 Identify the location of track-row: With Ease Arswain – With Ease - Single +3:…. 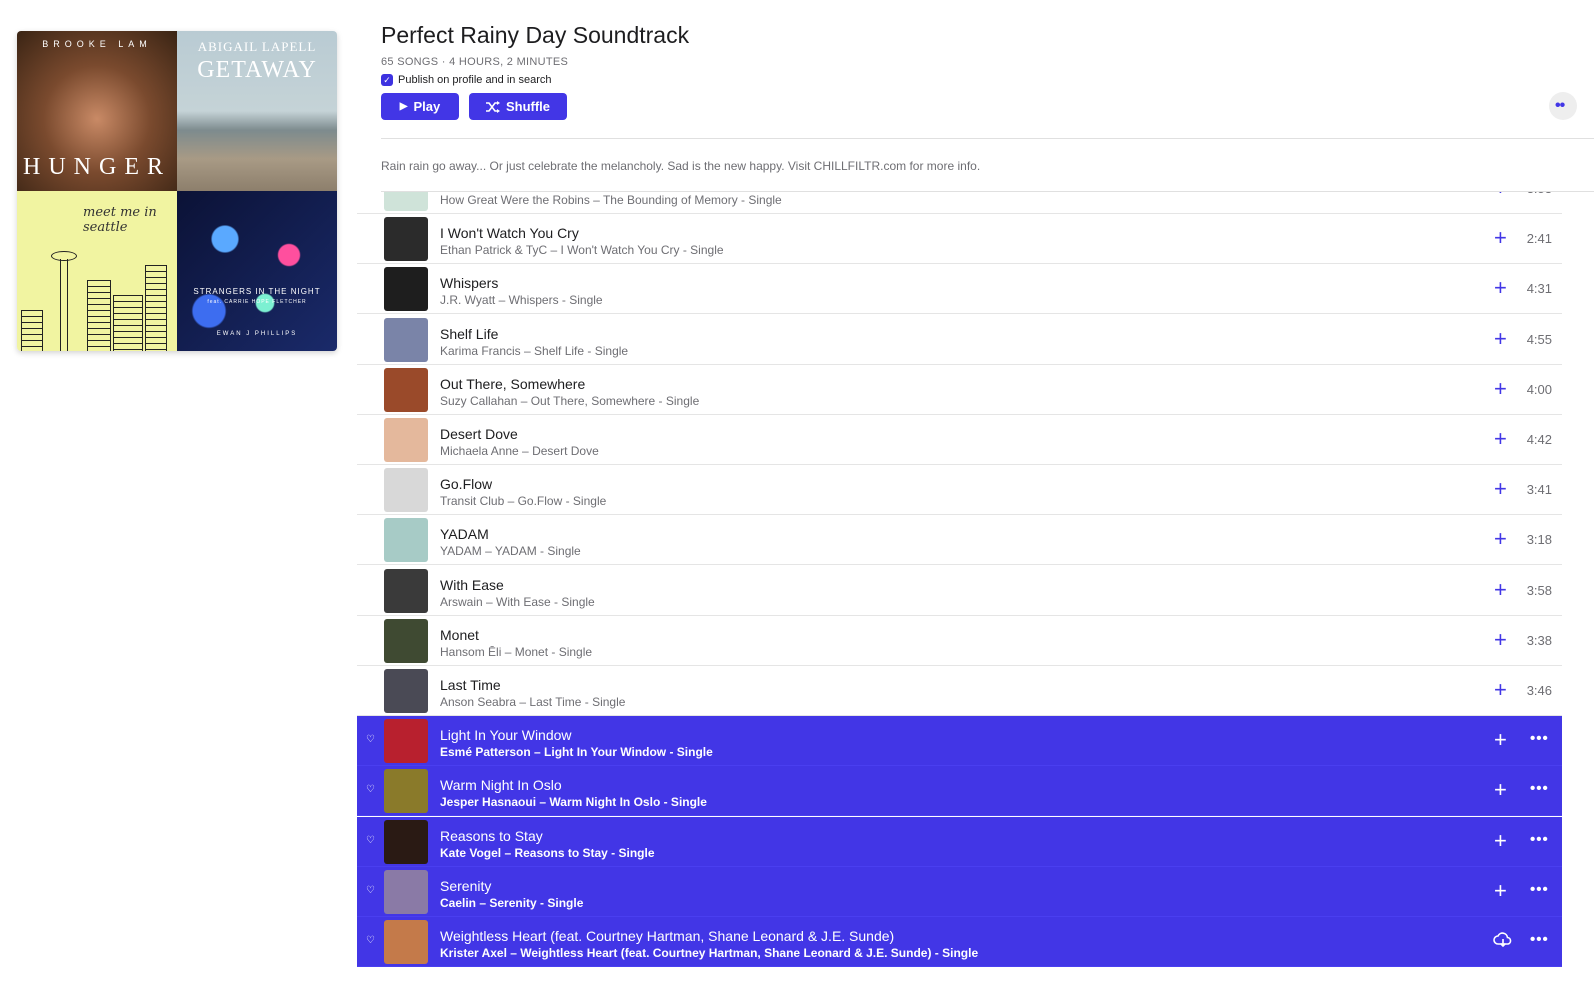
(959, 591).